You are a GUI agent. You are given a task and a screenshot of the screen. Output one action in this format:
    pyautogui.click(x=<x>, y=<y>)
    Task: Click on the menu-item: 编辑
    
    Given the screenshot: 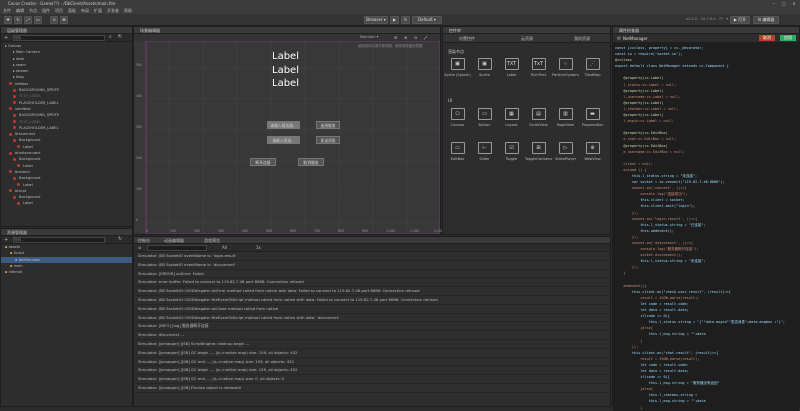 What is the action you would take?
    pyautogui.click(x=20, y=10)
    